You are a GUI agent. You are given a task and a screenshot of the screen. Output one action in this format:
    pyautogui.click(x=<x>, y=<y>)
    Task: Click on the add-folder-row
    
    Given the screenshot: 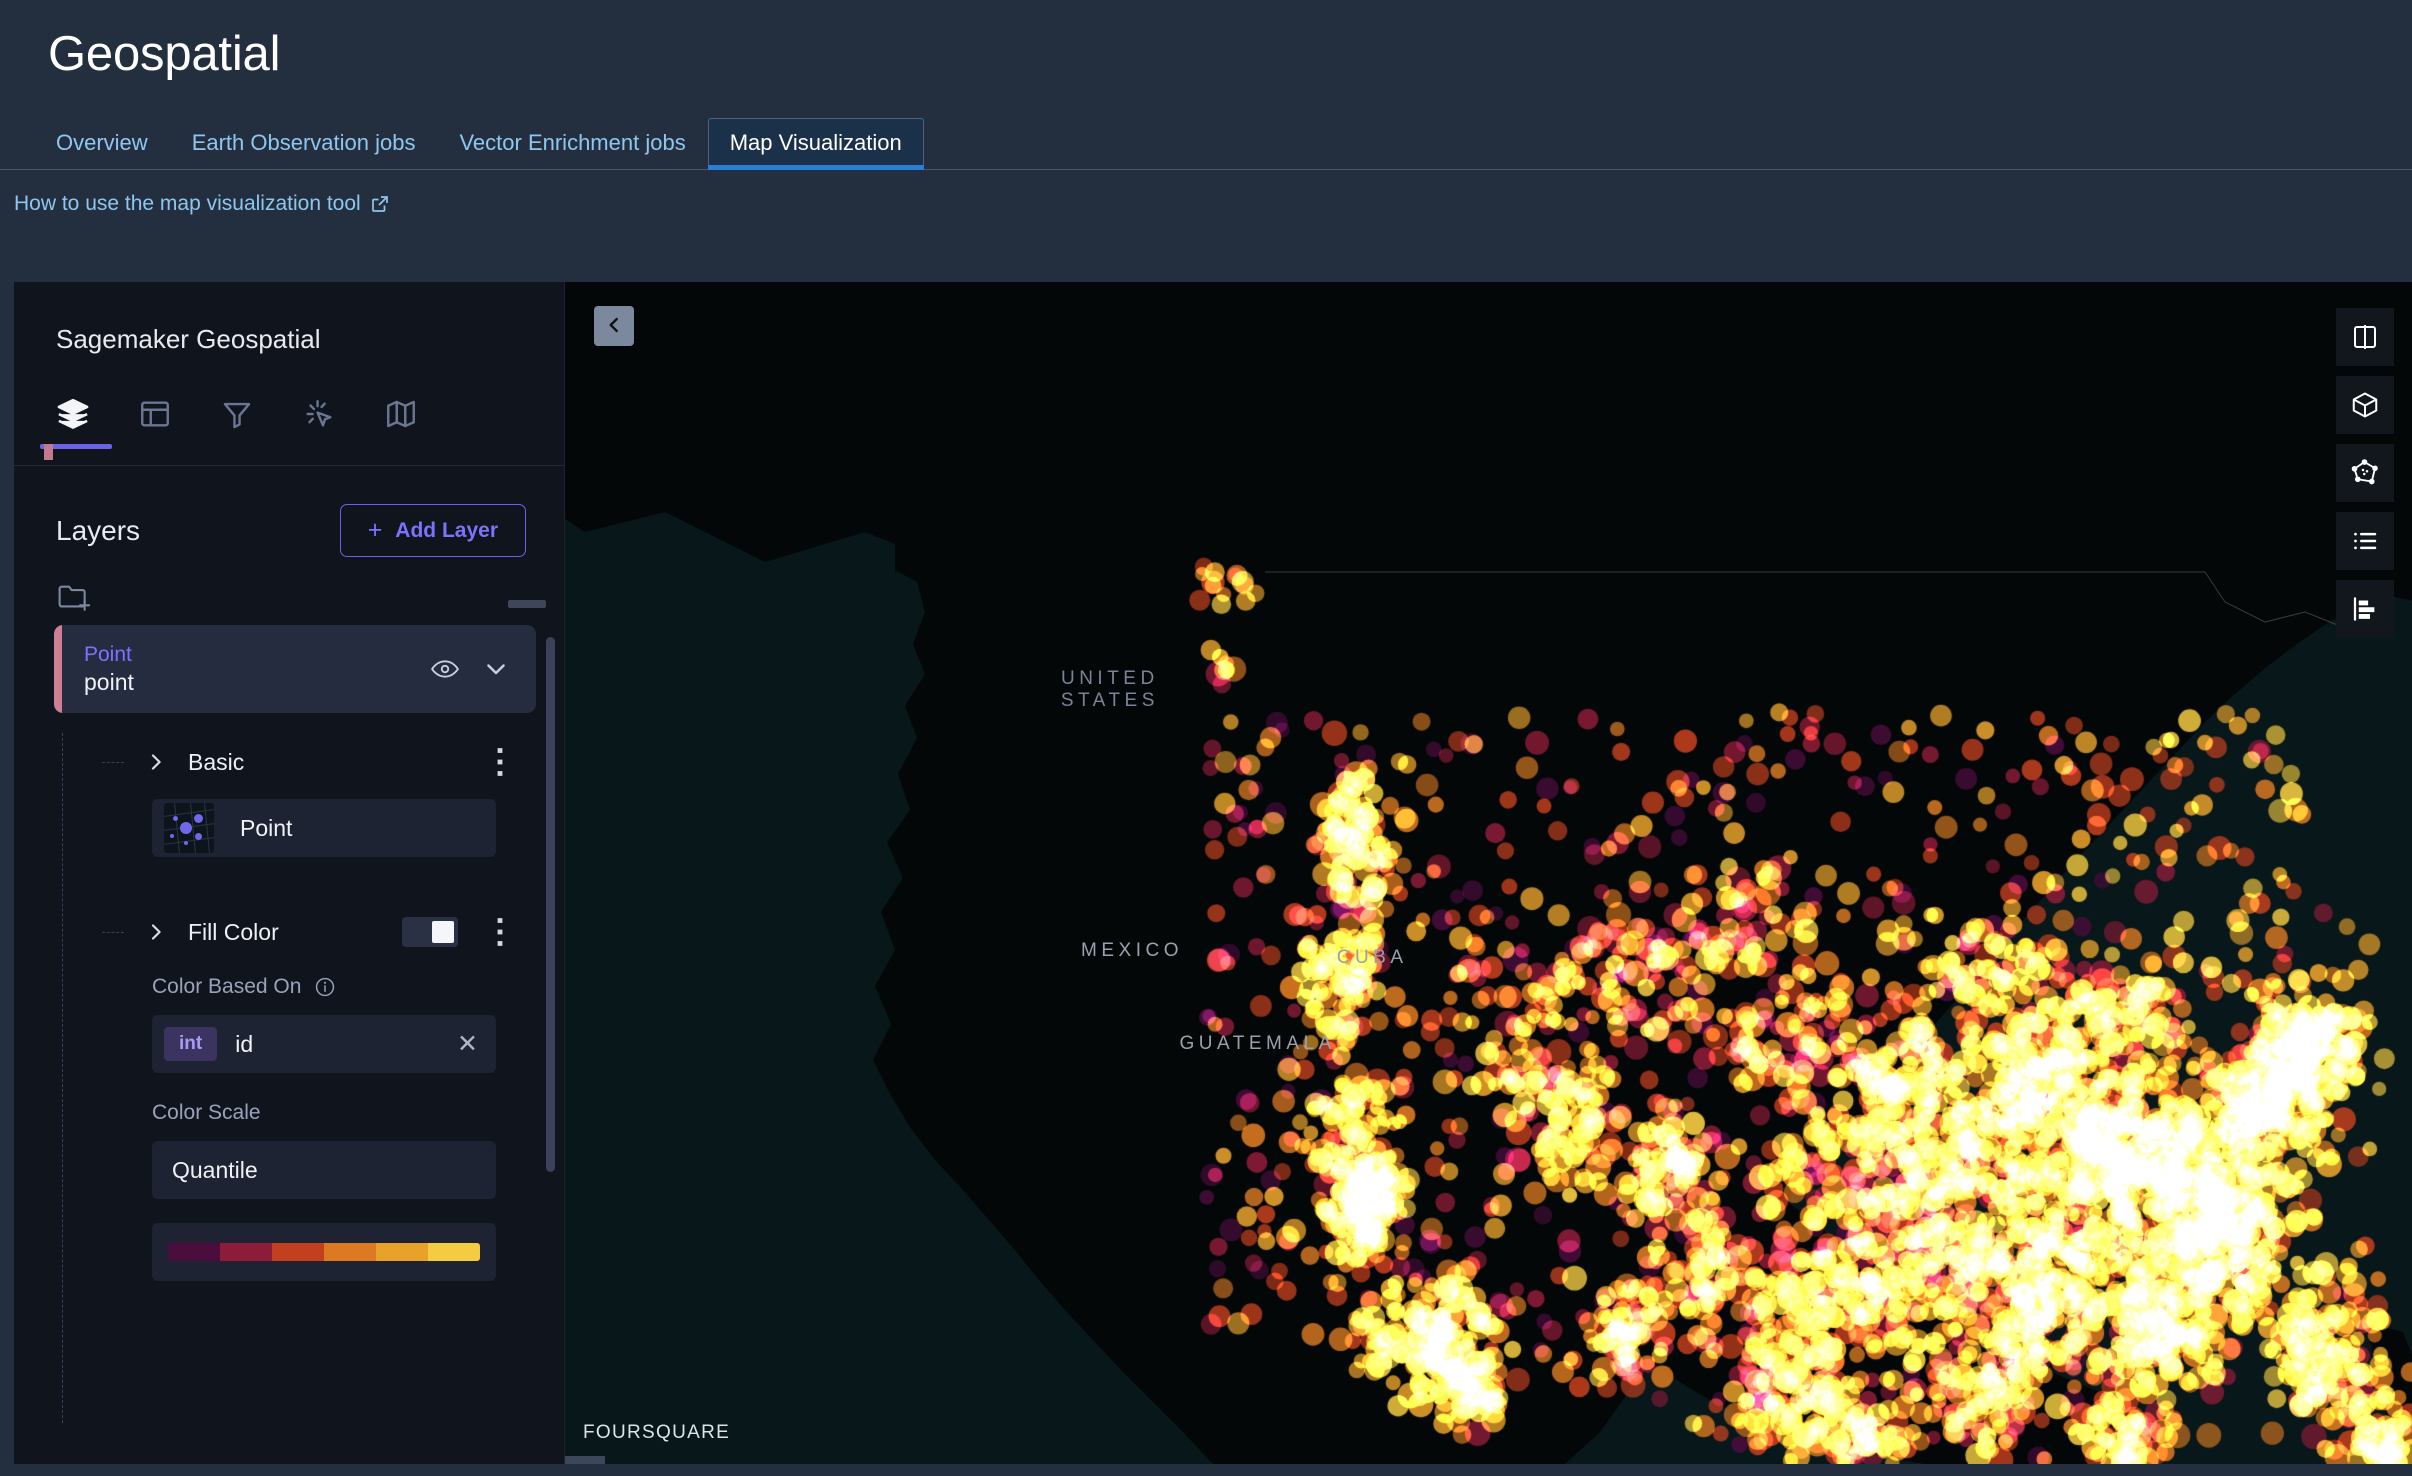 What is the action you would take?
    pyautogui.click(x=289, y=585)
    